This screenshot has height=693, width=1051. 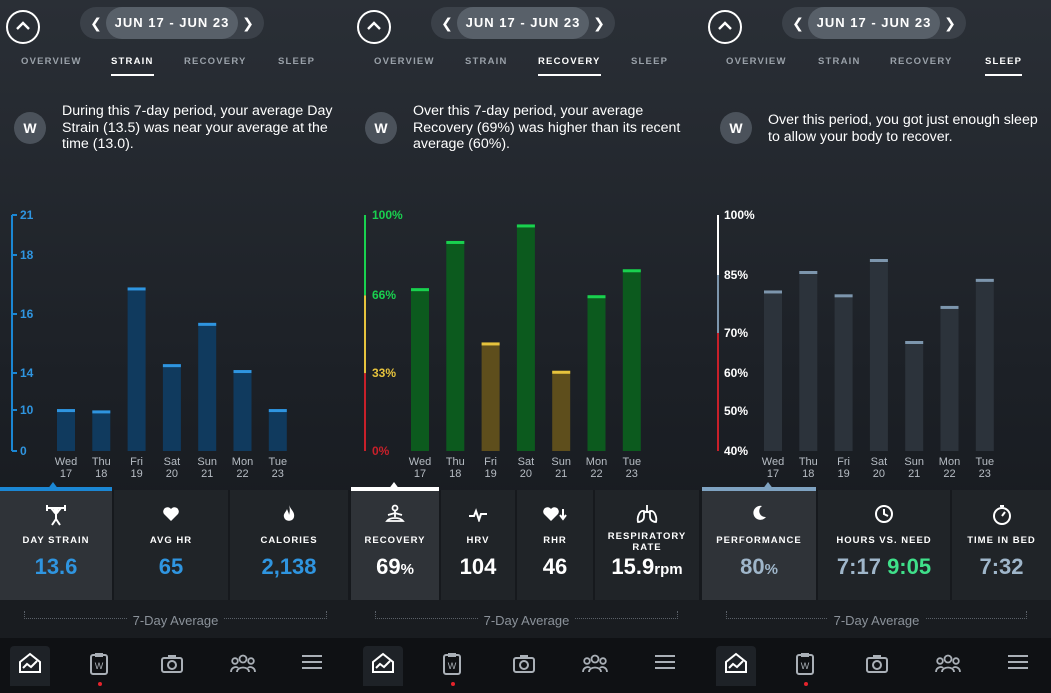 I want to click on metric-label: TIME IN BED, so click(x=1001, y=540).